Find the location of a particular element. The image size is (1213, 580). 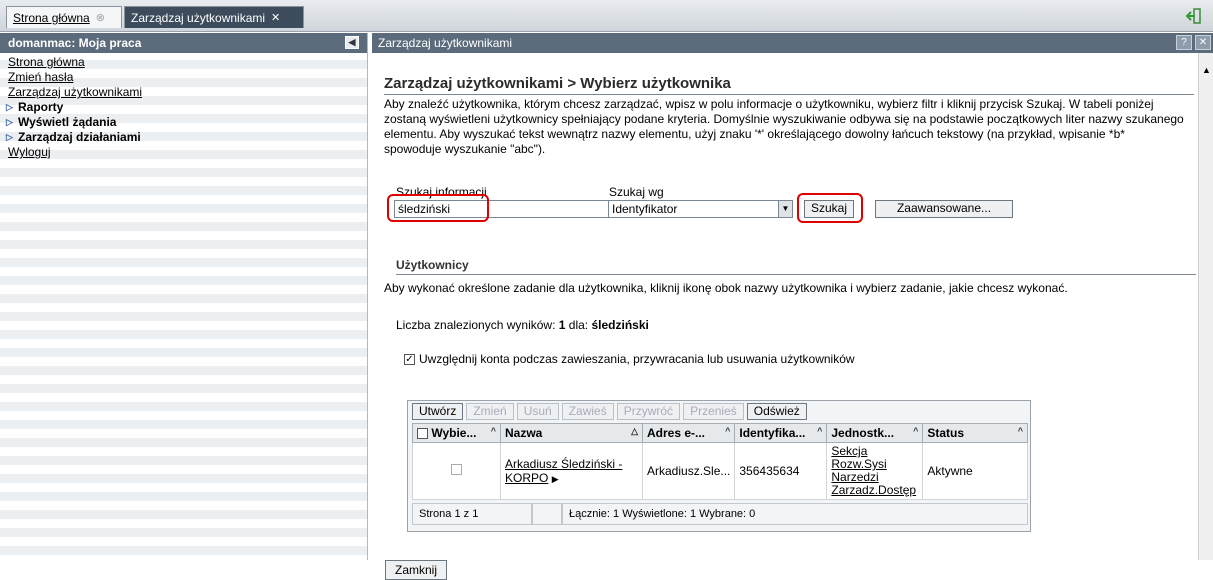

menu-link-logout: Wyloguj is located at coordinates (29, 152).